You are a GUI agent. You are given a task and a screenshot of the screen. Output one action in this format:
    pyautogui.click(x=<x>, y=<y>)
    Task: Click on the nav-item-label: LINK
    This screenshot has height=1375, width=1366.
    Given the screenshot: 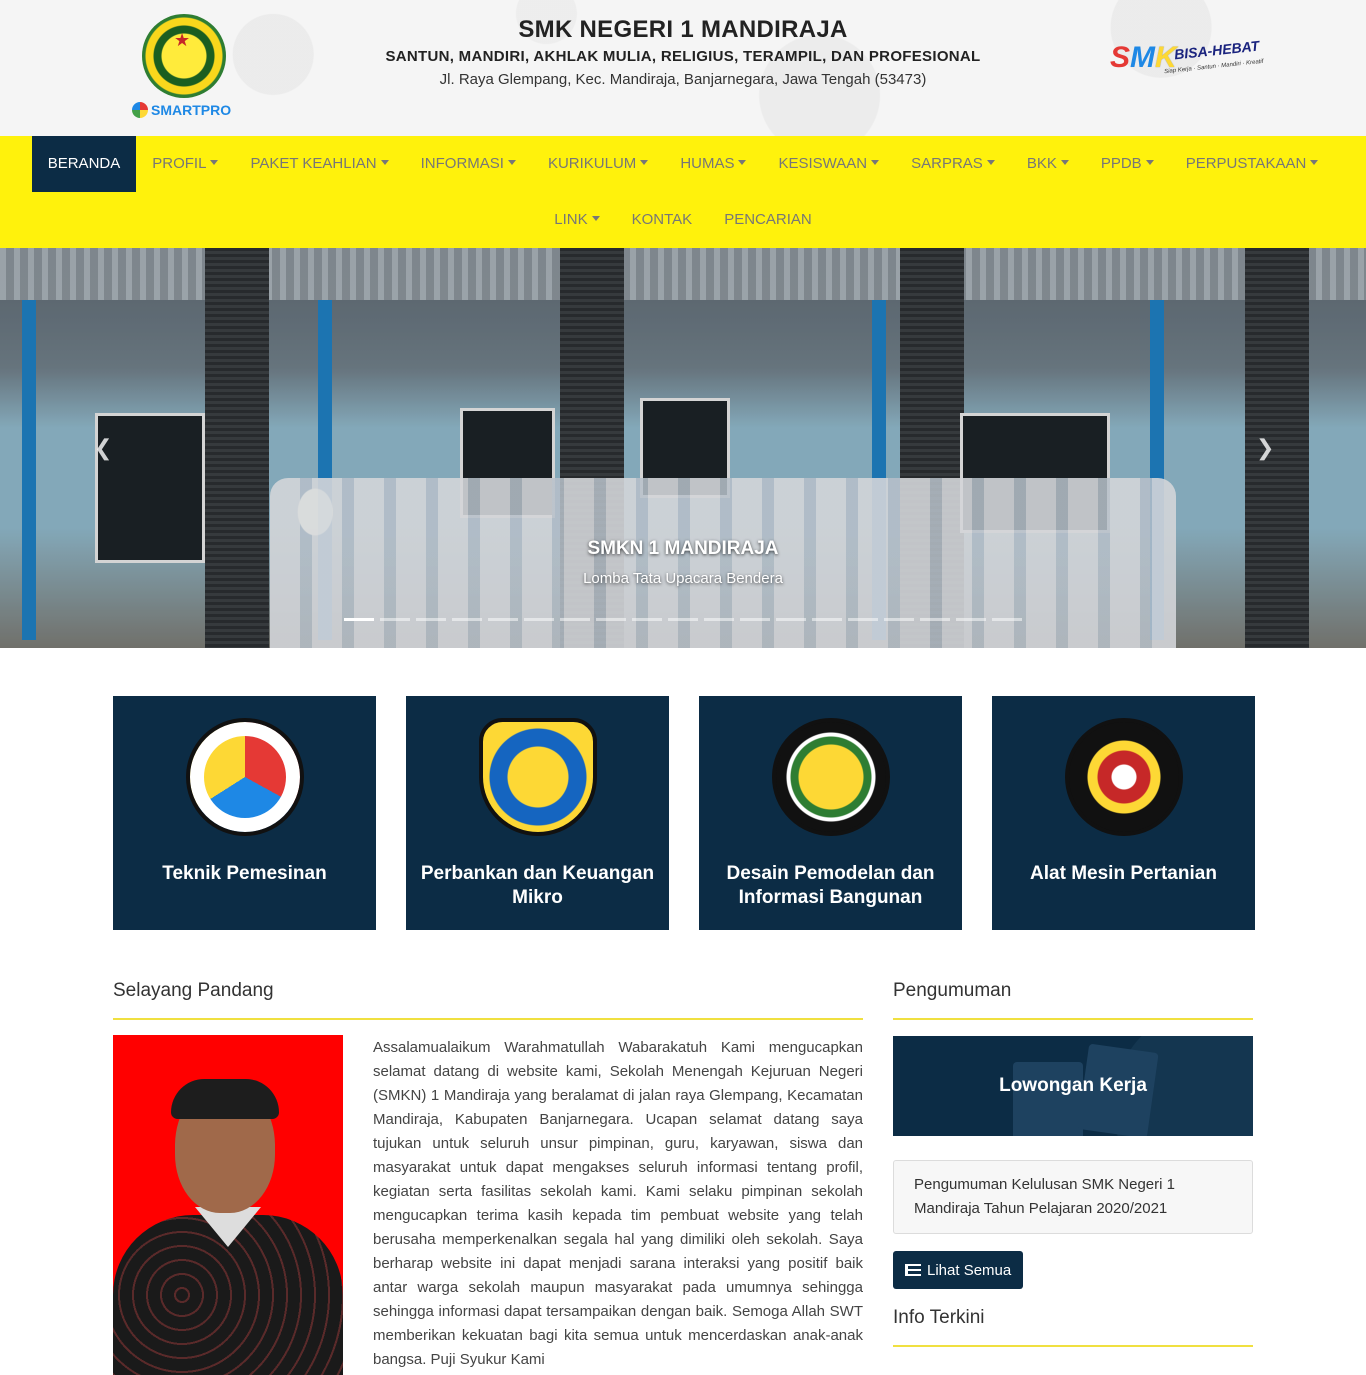 What is the action you would take?
    pyautogui.click(x=571, y=219)
    